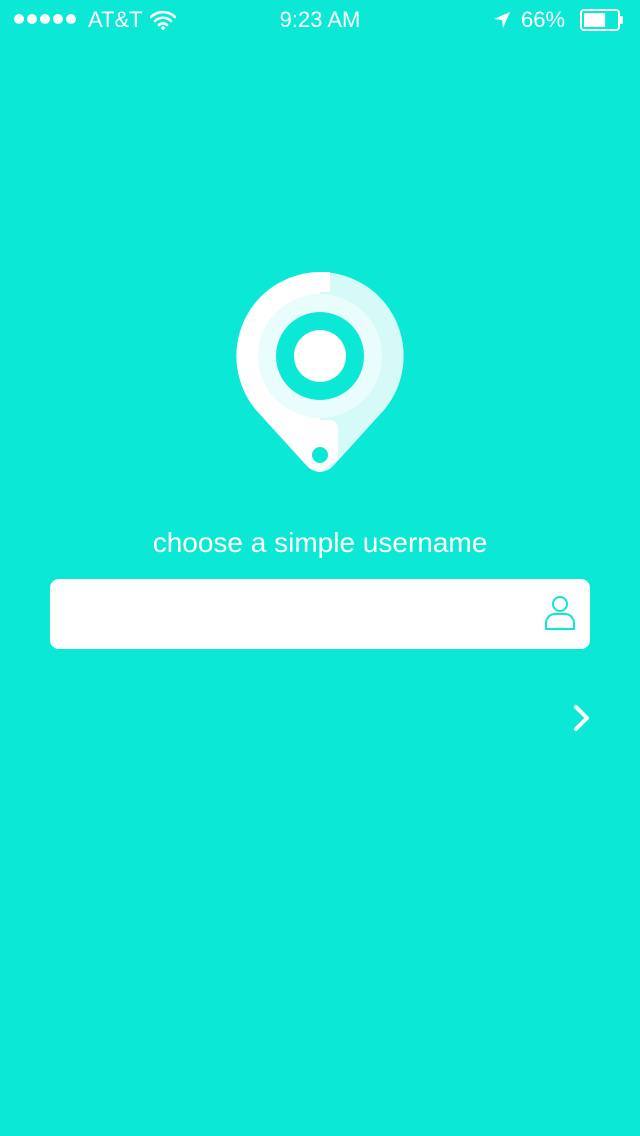  What do you see at coordinates (320, 20) in the screenshot?
I see `status-bar: AT&T 9:23 AM 66%` at bounding box center [320, 20].